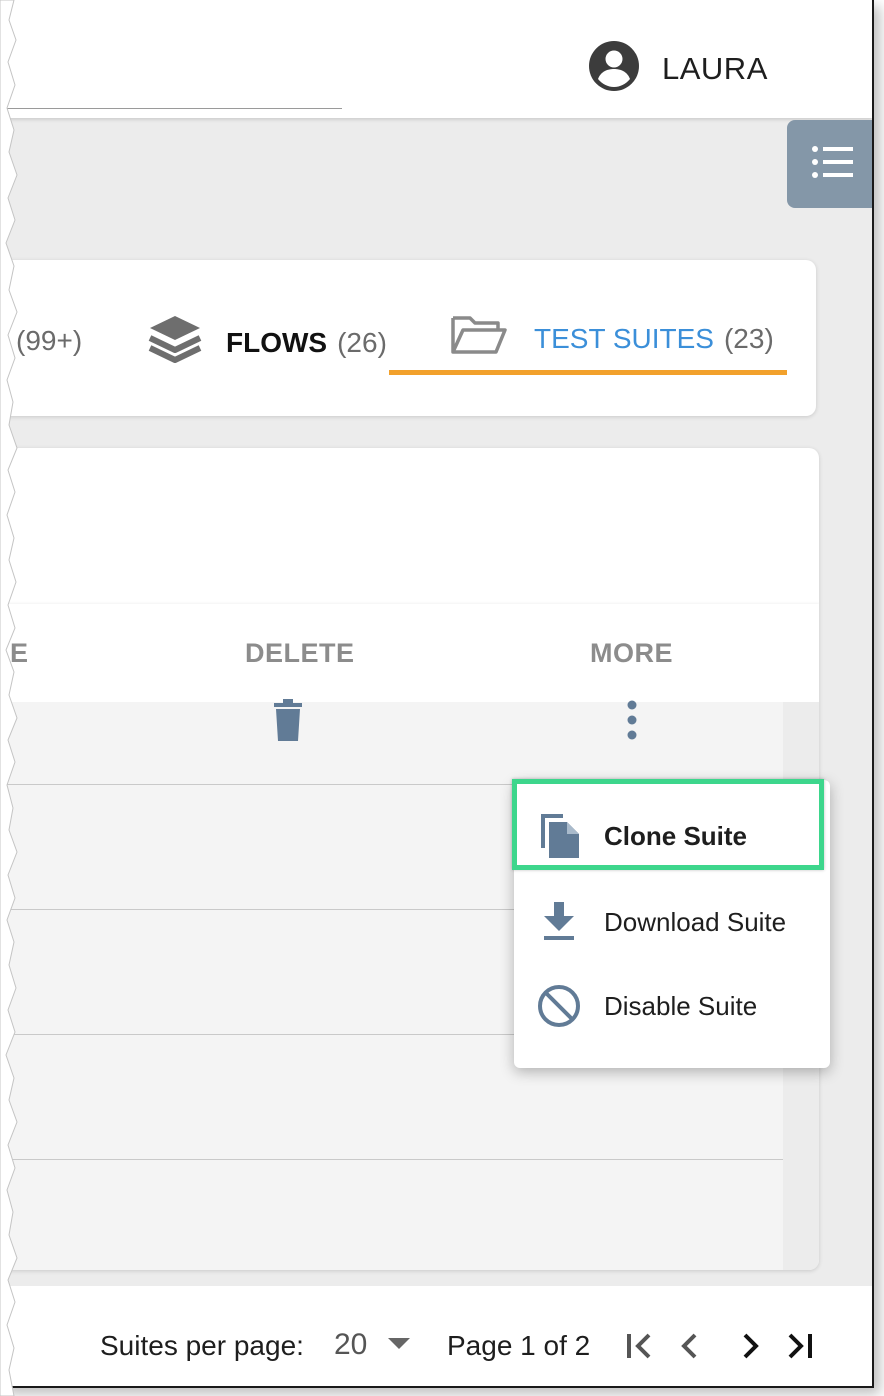  What do you see at coordinates (9, 698) in the screenshot?
I see `torn-edge` at bounding box center [9, 698].